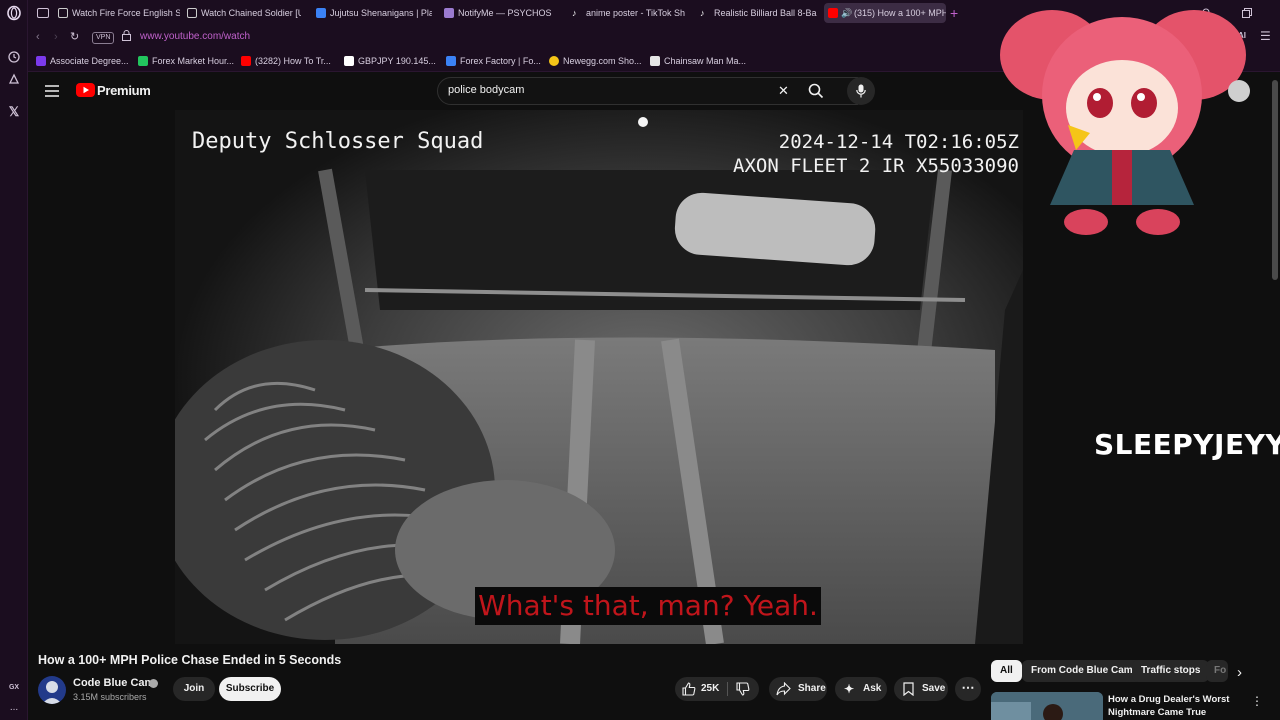 This screenshot has width=1280, height=720. Describe the element at coordinates (1047, 706) in the screenshot. I see `recommendation-thumbnail` at that location.